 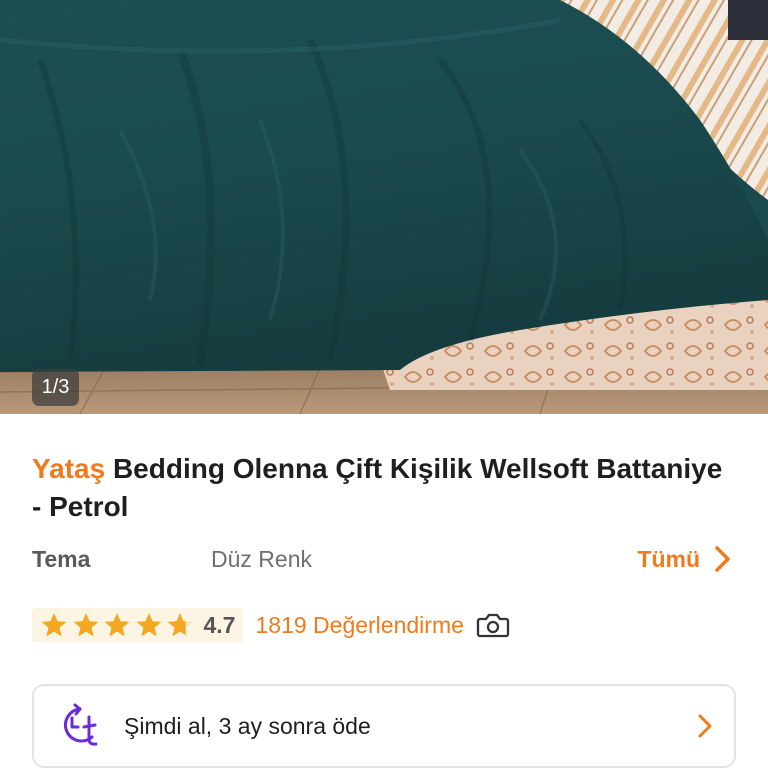 I want to click on buy-now-pay-later-card: Şimdi al, 3 ay sonra öde, so click(x=384, y=726).